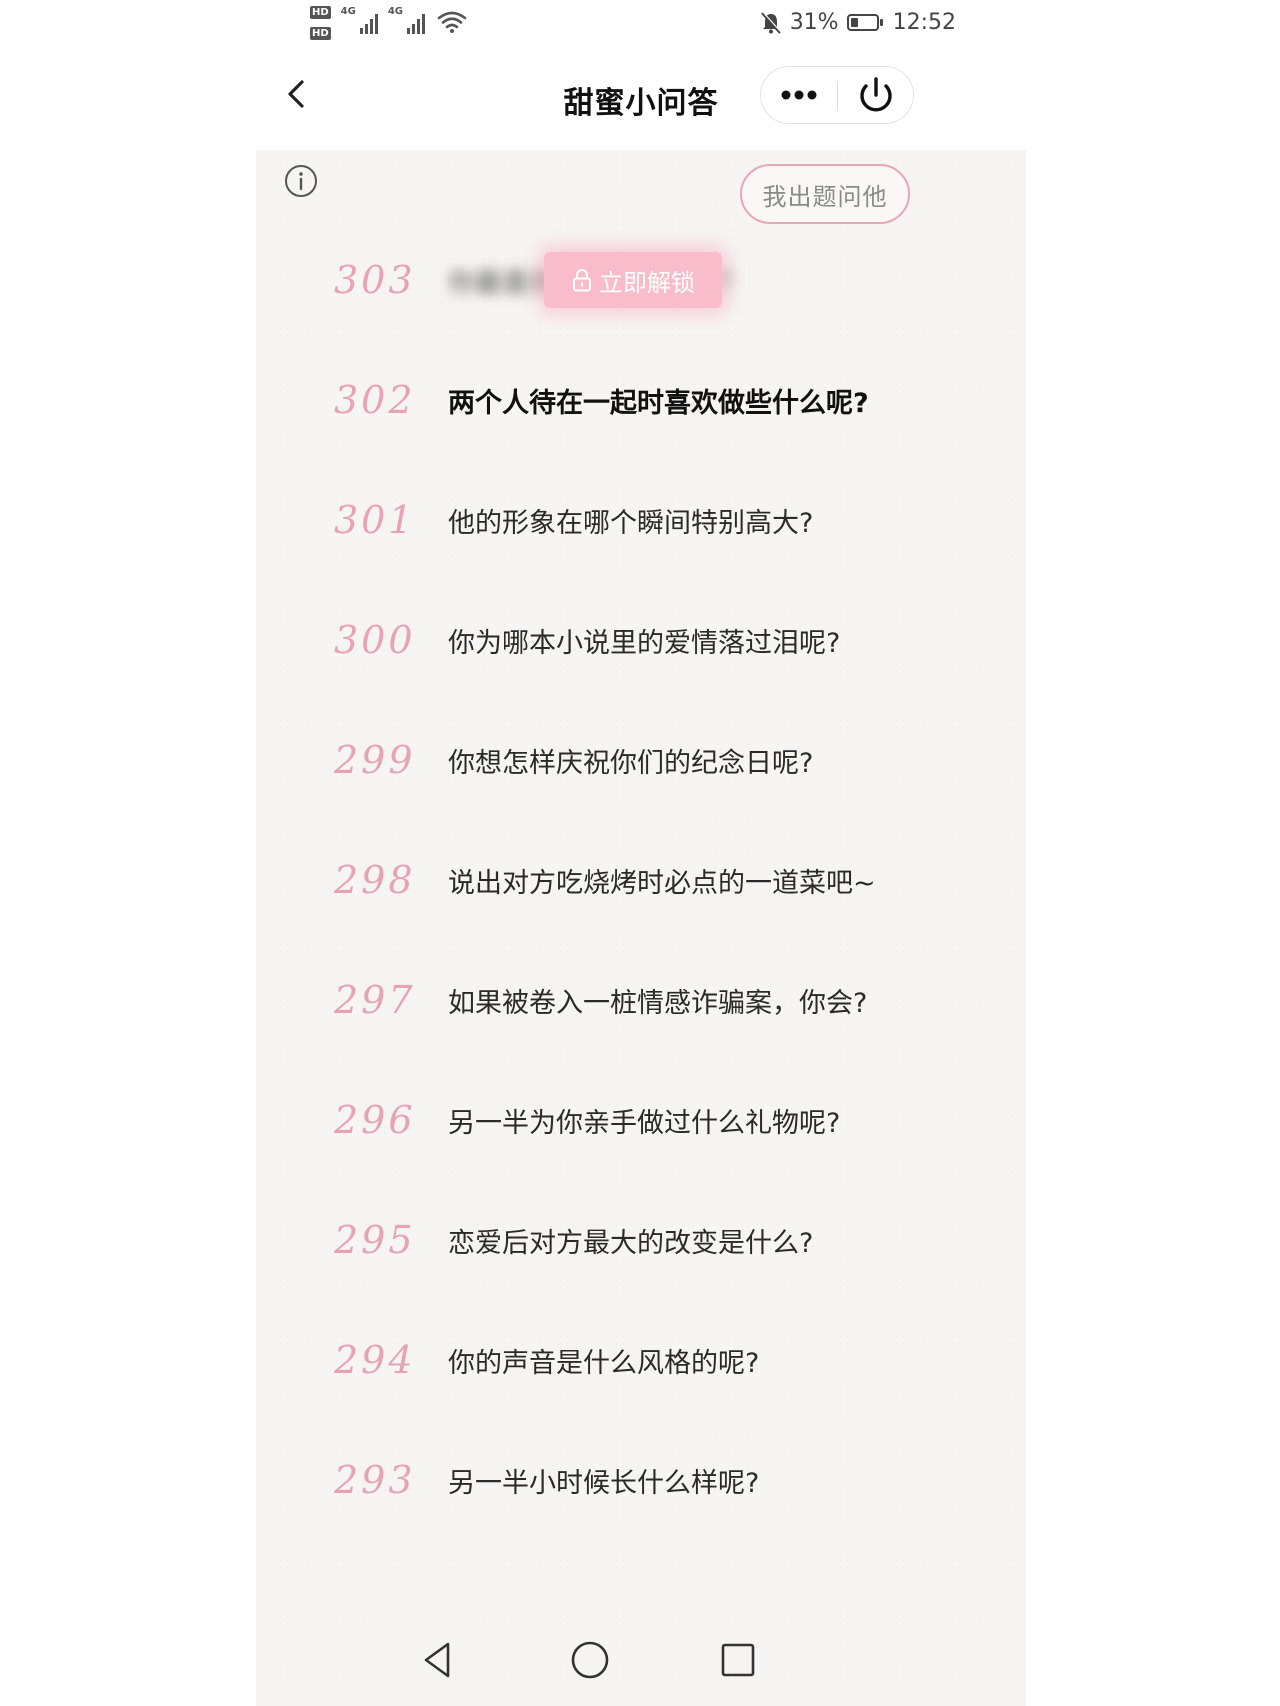 Image resolution: width=1280 pixels, height=1706 pixels. I want to click on status-left: HD HD 4G 4G, so click(388, 23).